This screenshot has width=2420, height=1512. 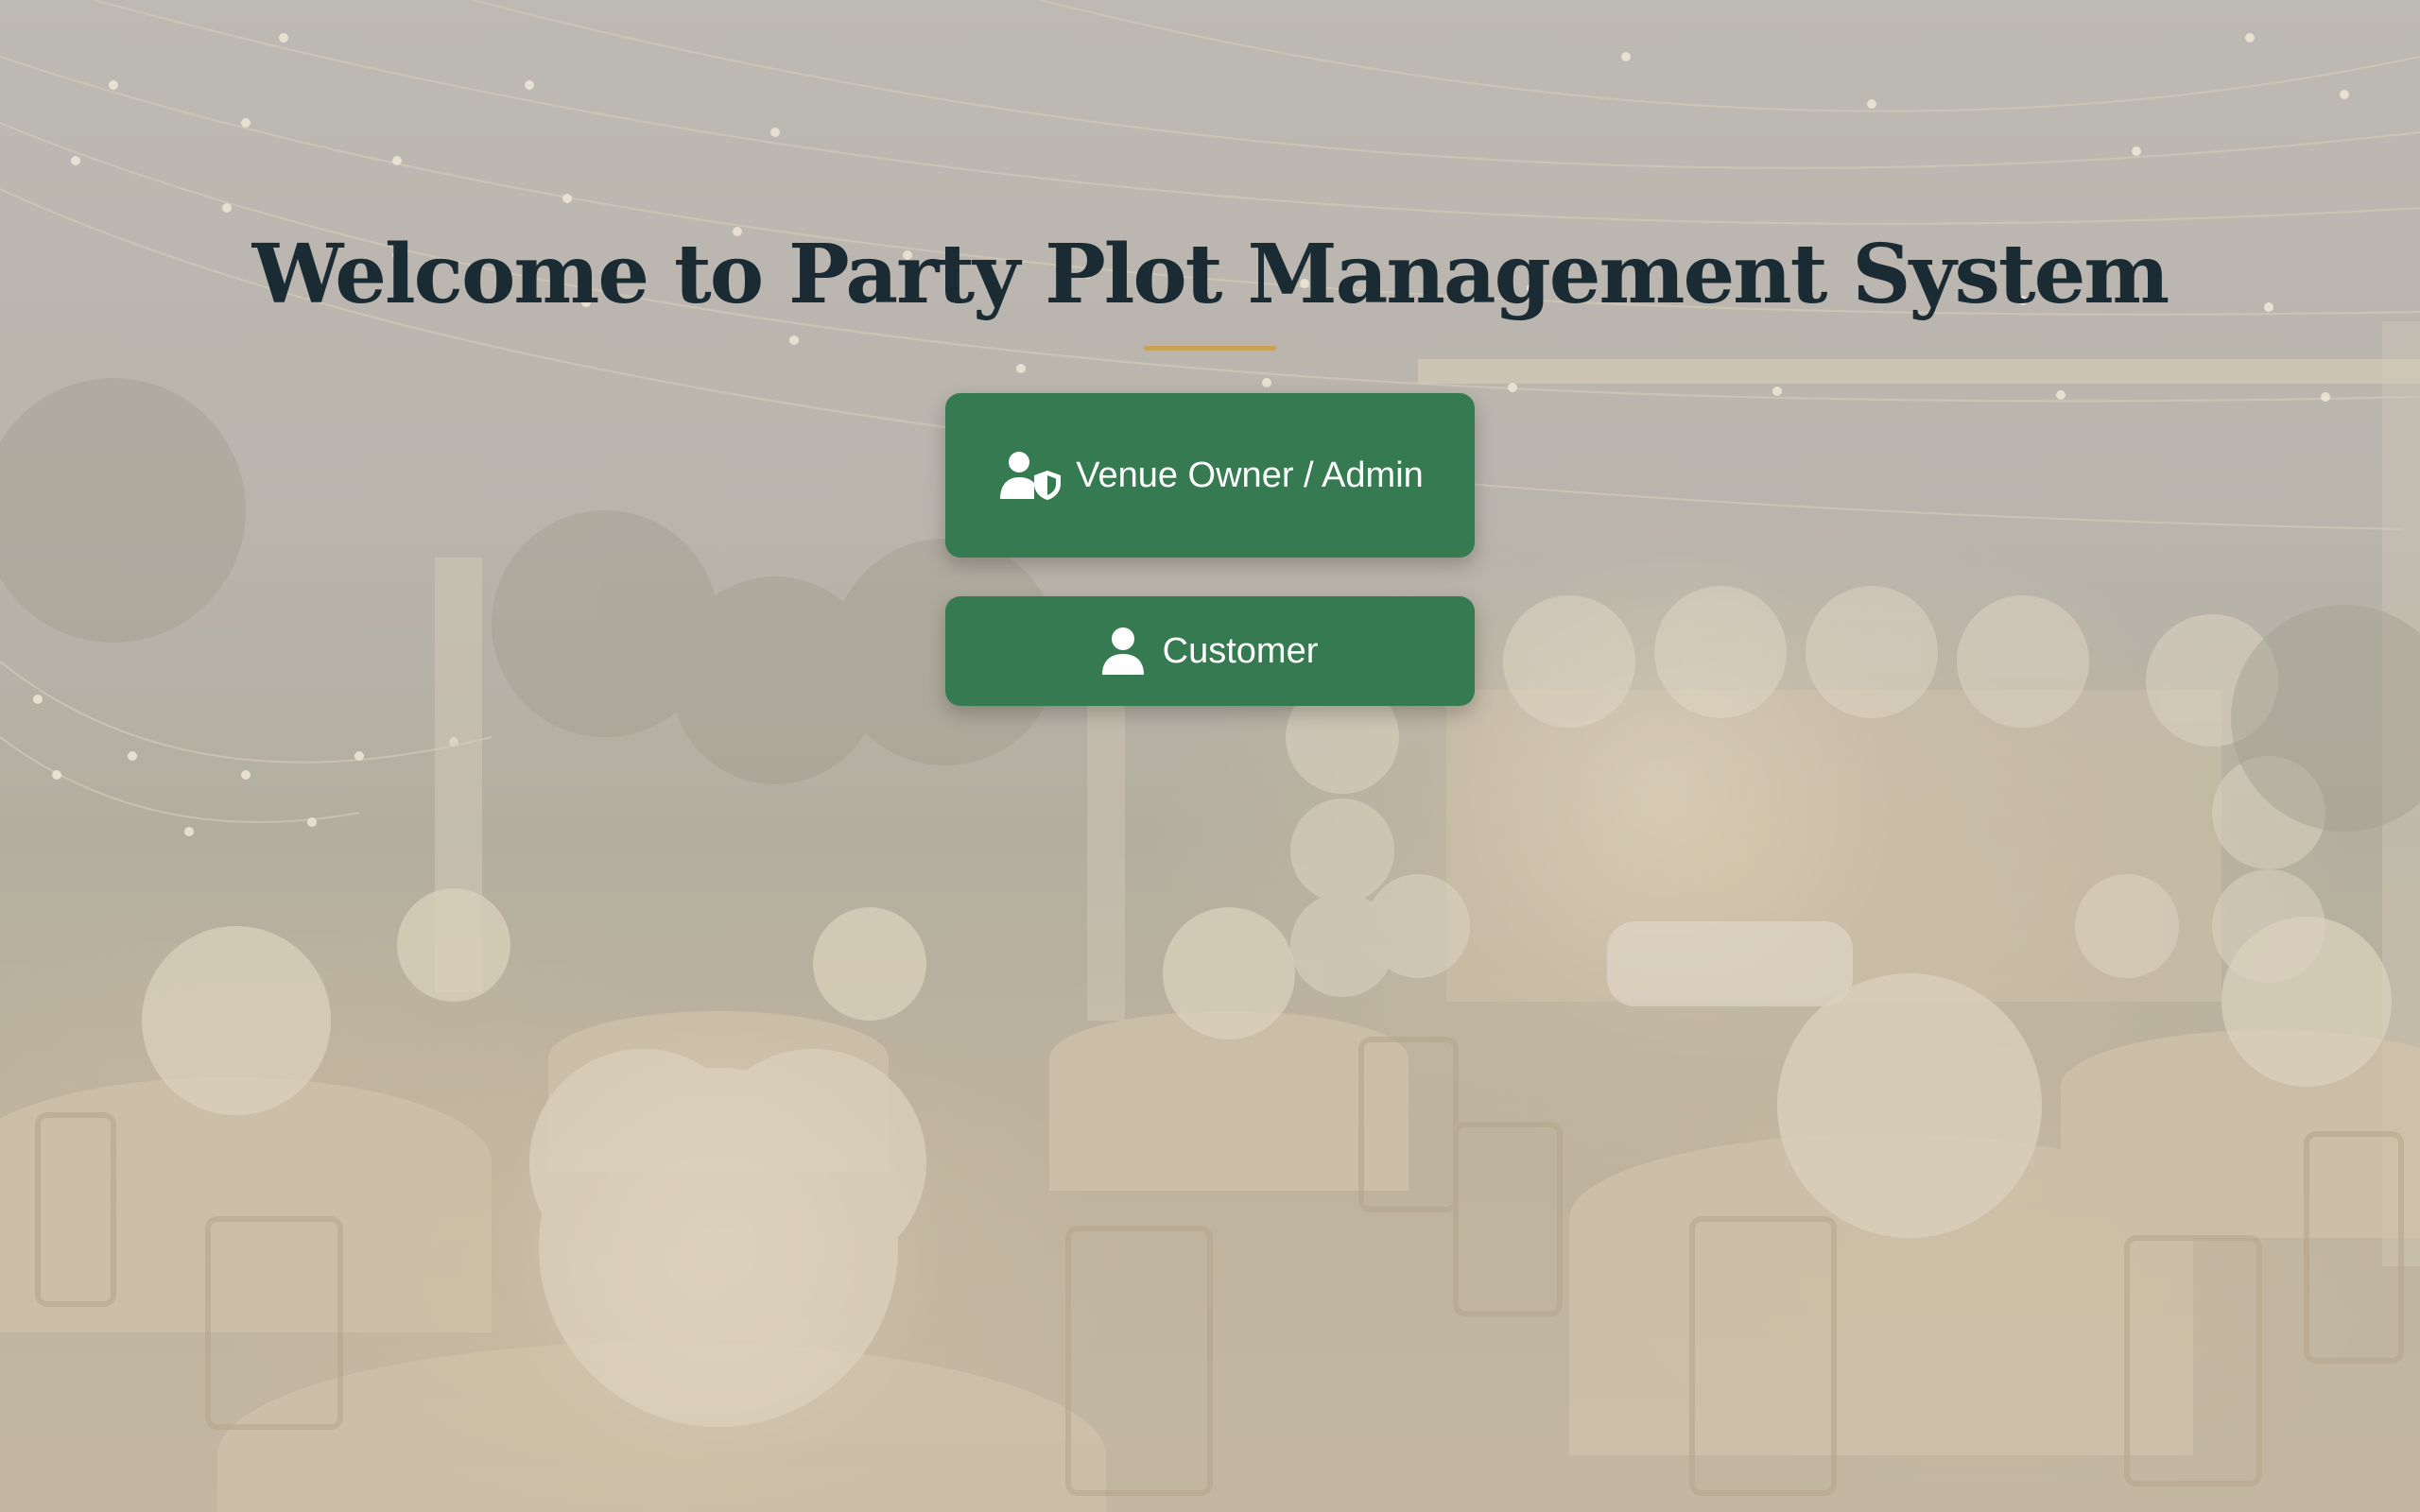 I want to click on page-title: Welcome to Party Plot Management System, so click(x=1210, y=274).